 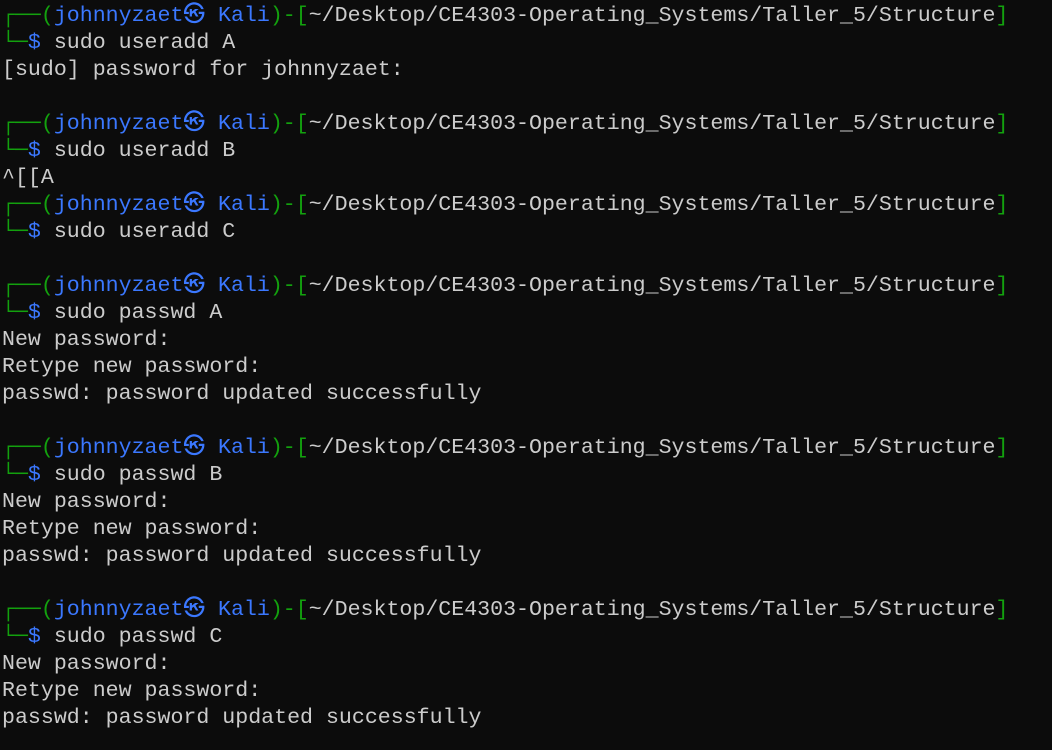 I want to click on command-text: sudo passwd C, so click(x=131, y=637).